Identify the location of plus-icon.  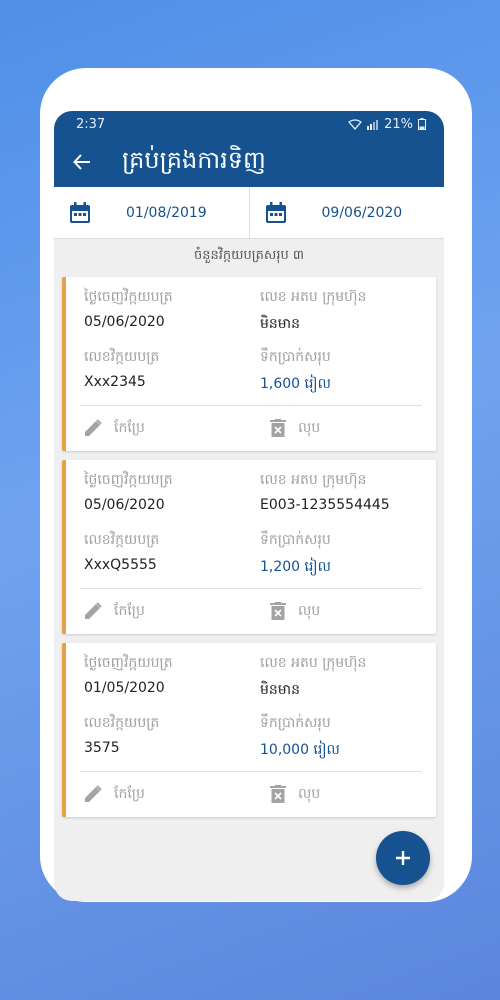
(403, 858).